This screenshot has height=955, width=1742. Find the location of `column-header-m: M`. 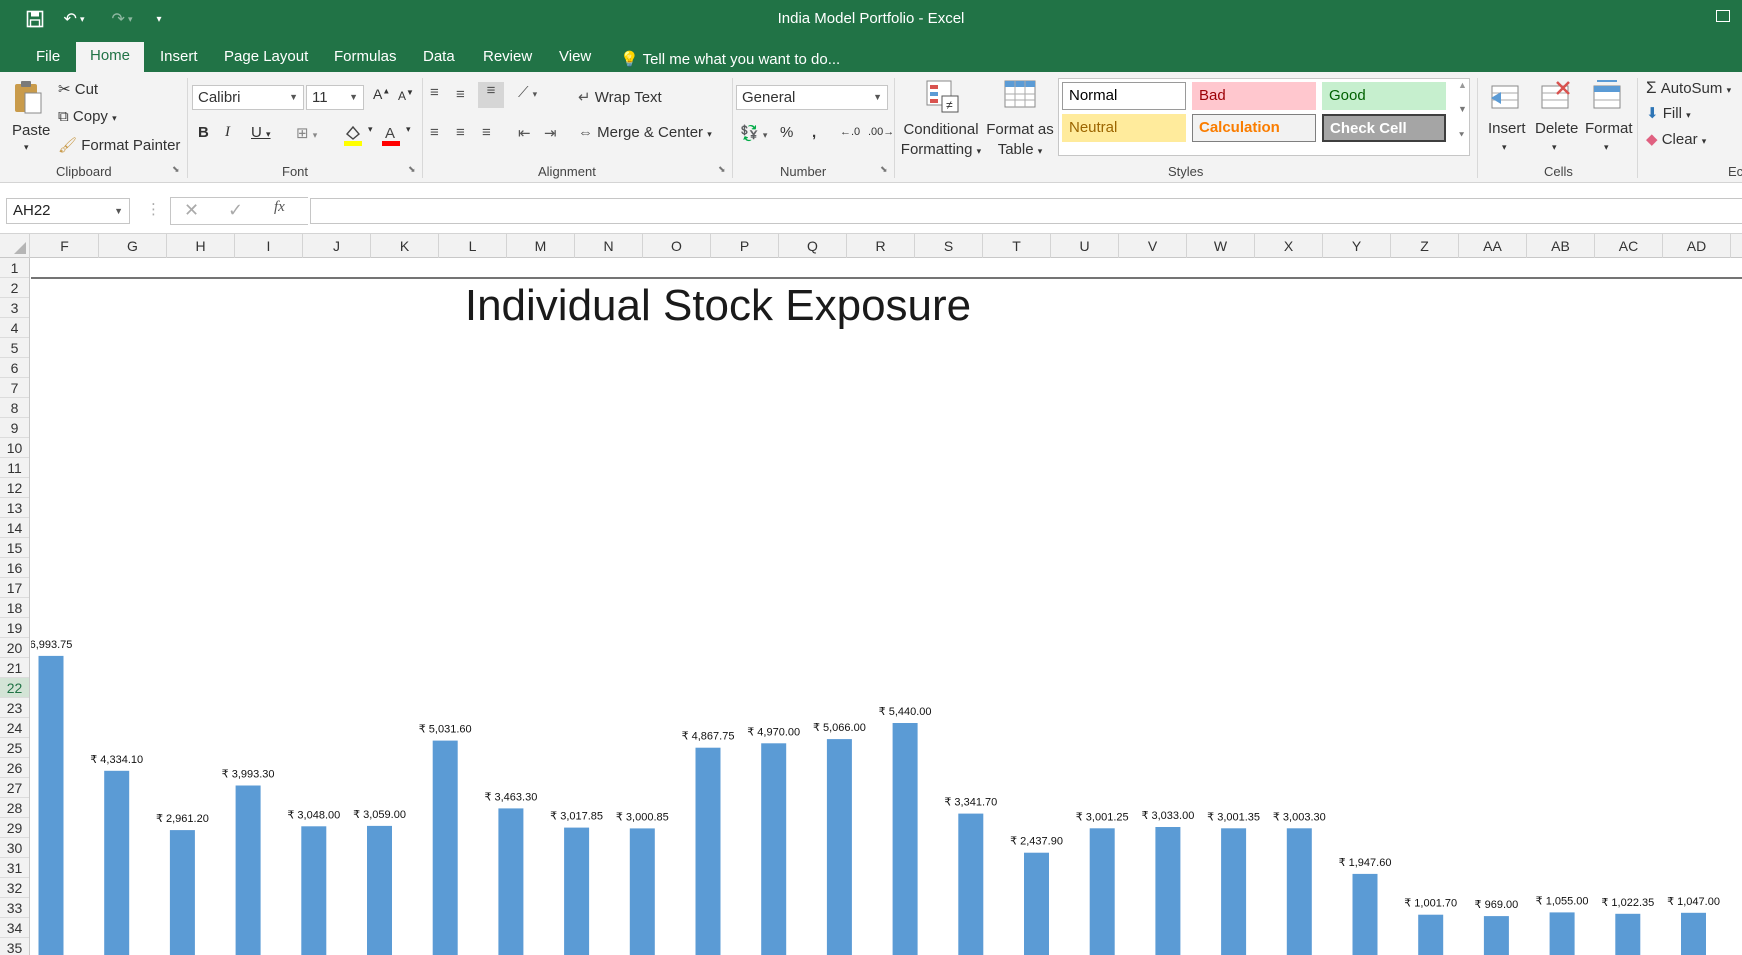

column-header-m: M is located at coordinates (541, 246).